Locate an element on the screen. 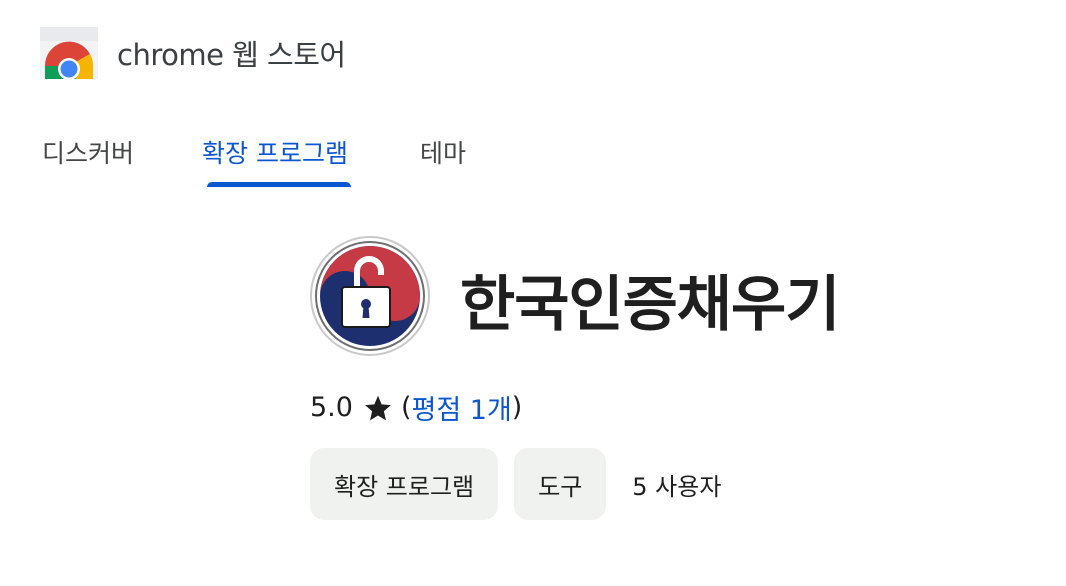 Image resolution: width=1066 pixels, height=586 pixels. tab-themes: 테마 is located at coordinates (443, 152).